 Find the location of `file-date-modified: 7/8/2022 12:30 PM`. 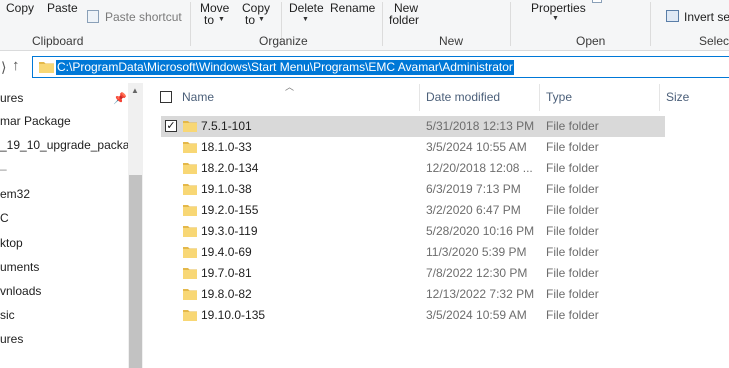

file-date-modified: 7/8/2022 12:30 PM is located at coordinates (477, 273).